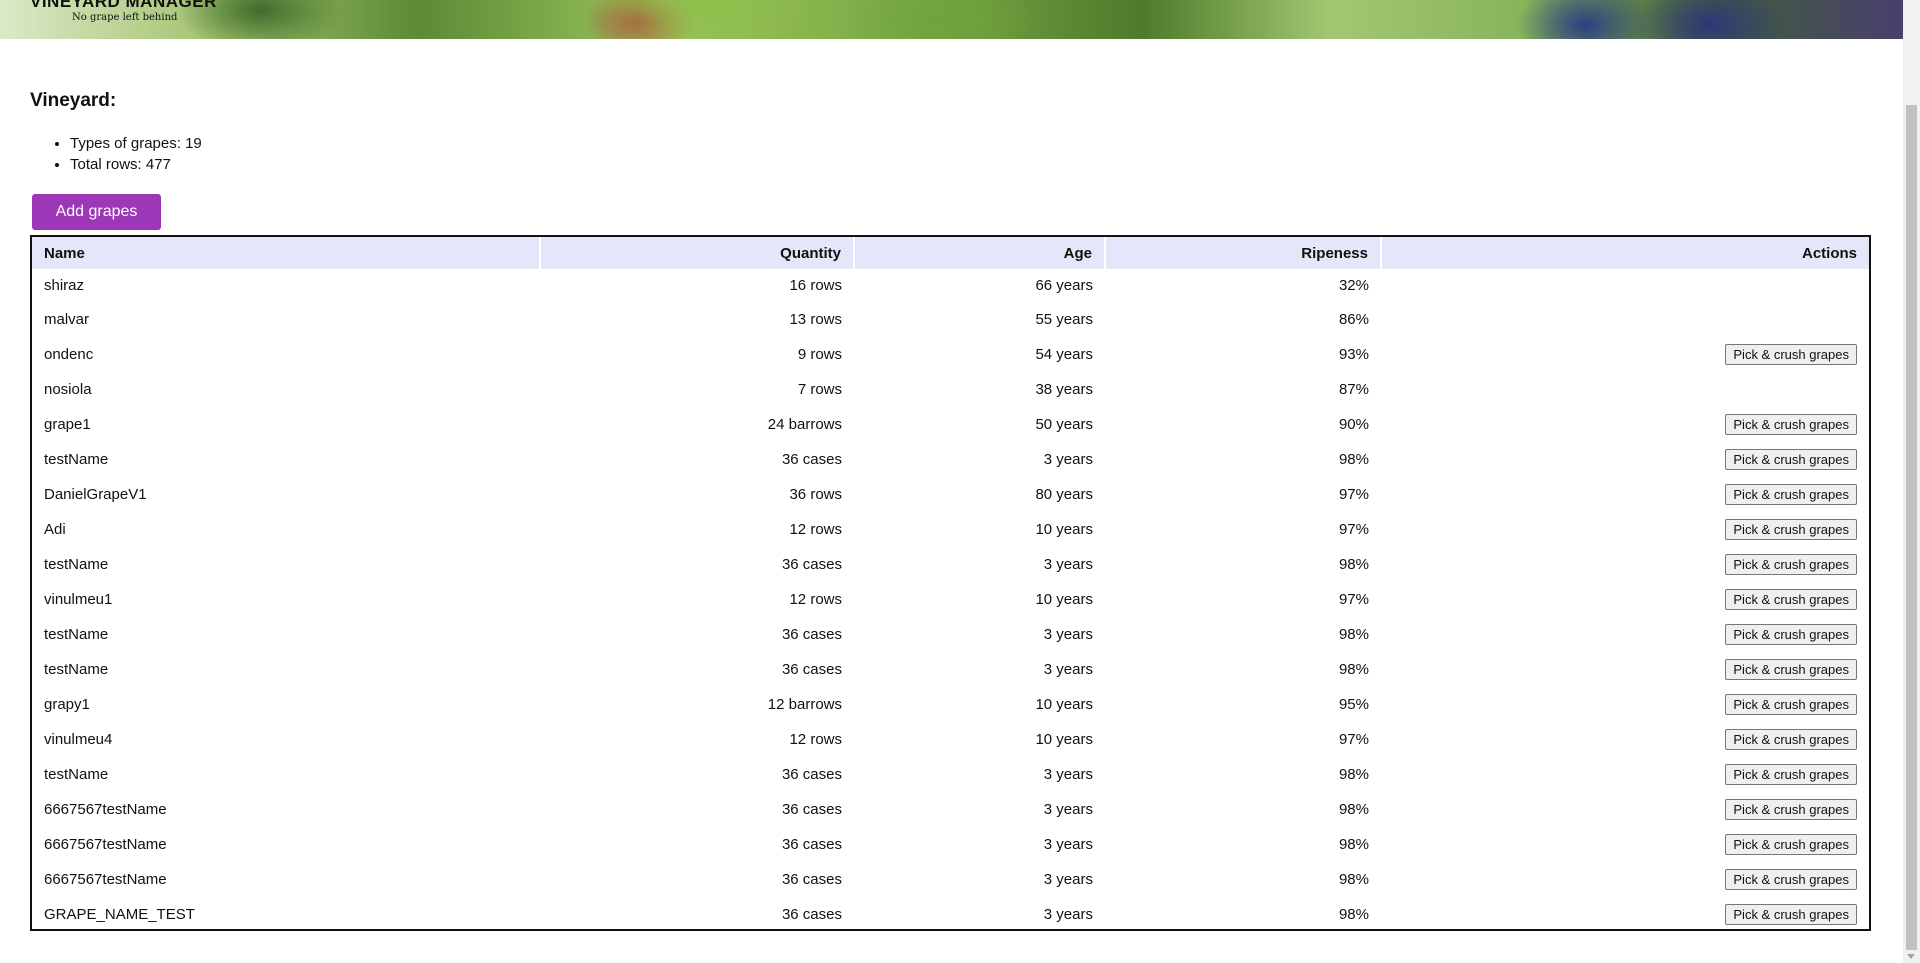 Image resolution: width=1920 pixels, height=963 pixels. I want to click on table-row: nosiola 7 rows 38 years 87%, so click(950, 389).